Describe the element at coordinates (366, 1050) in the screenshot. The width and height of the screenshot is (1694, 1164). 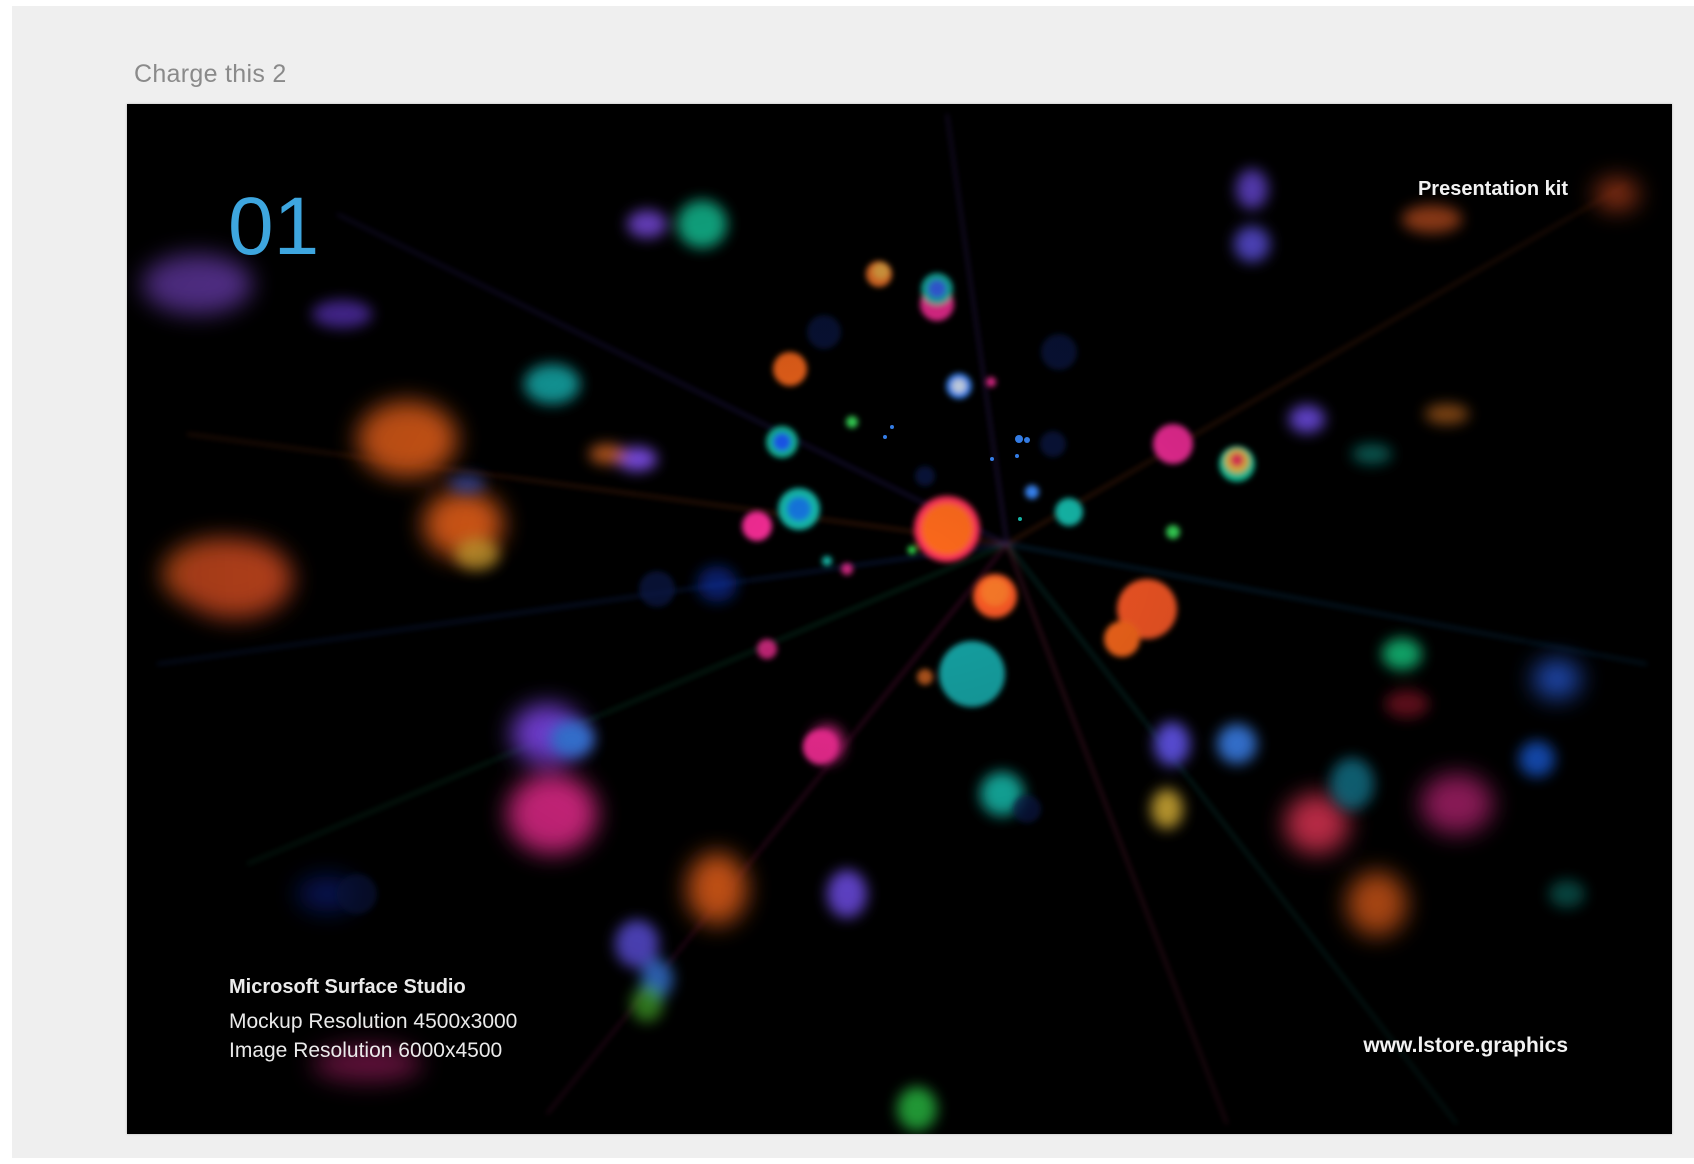
I see `image-resolution: Image Resolution 6000x4500` at that location.